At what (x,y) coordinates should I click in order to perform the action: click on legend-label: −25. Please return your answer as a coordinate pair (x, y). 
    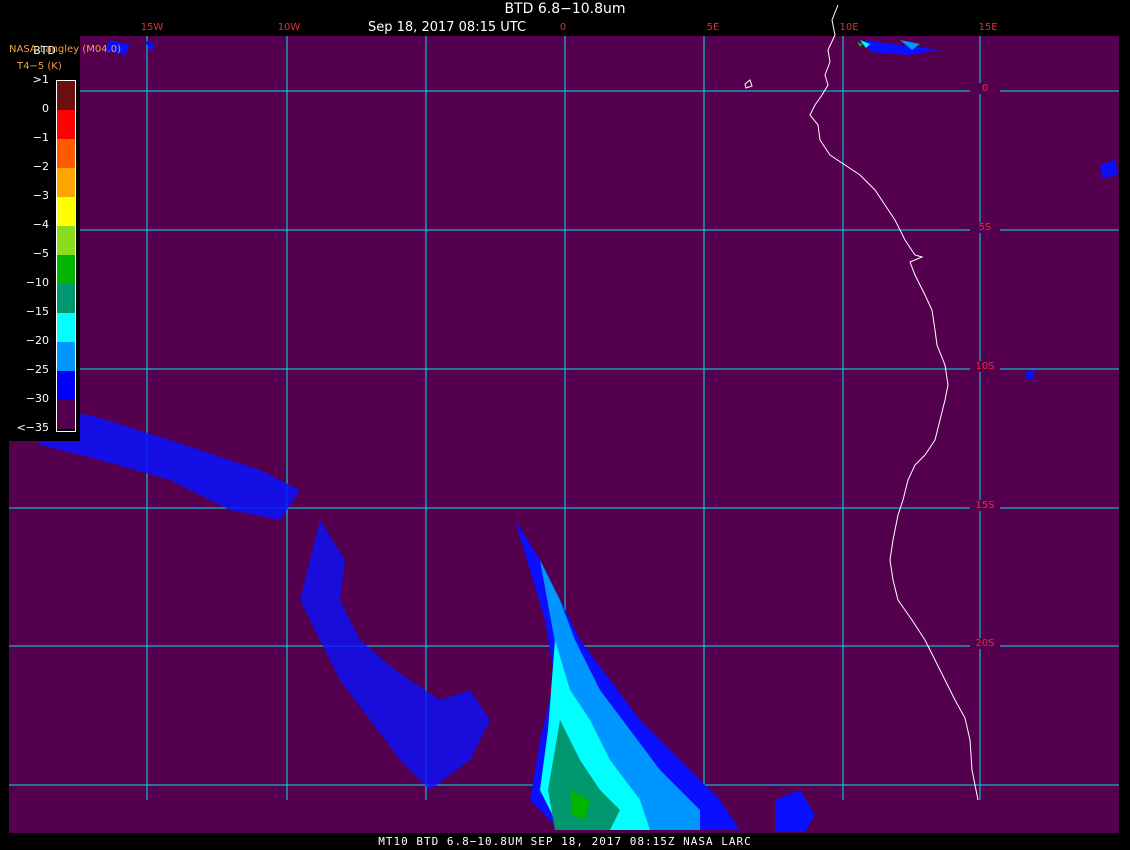
    Looking at the image, I should click on (37, 369).